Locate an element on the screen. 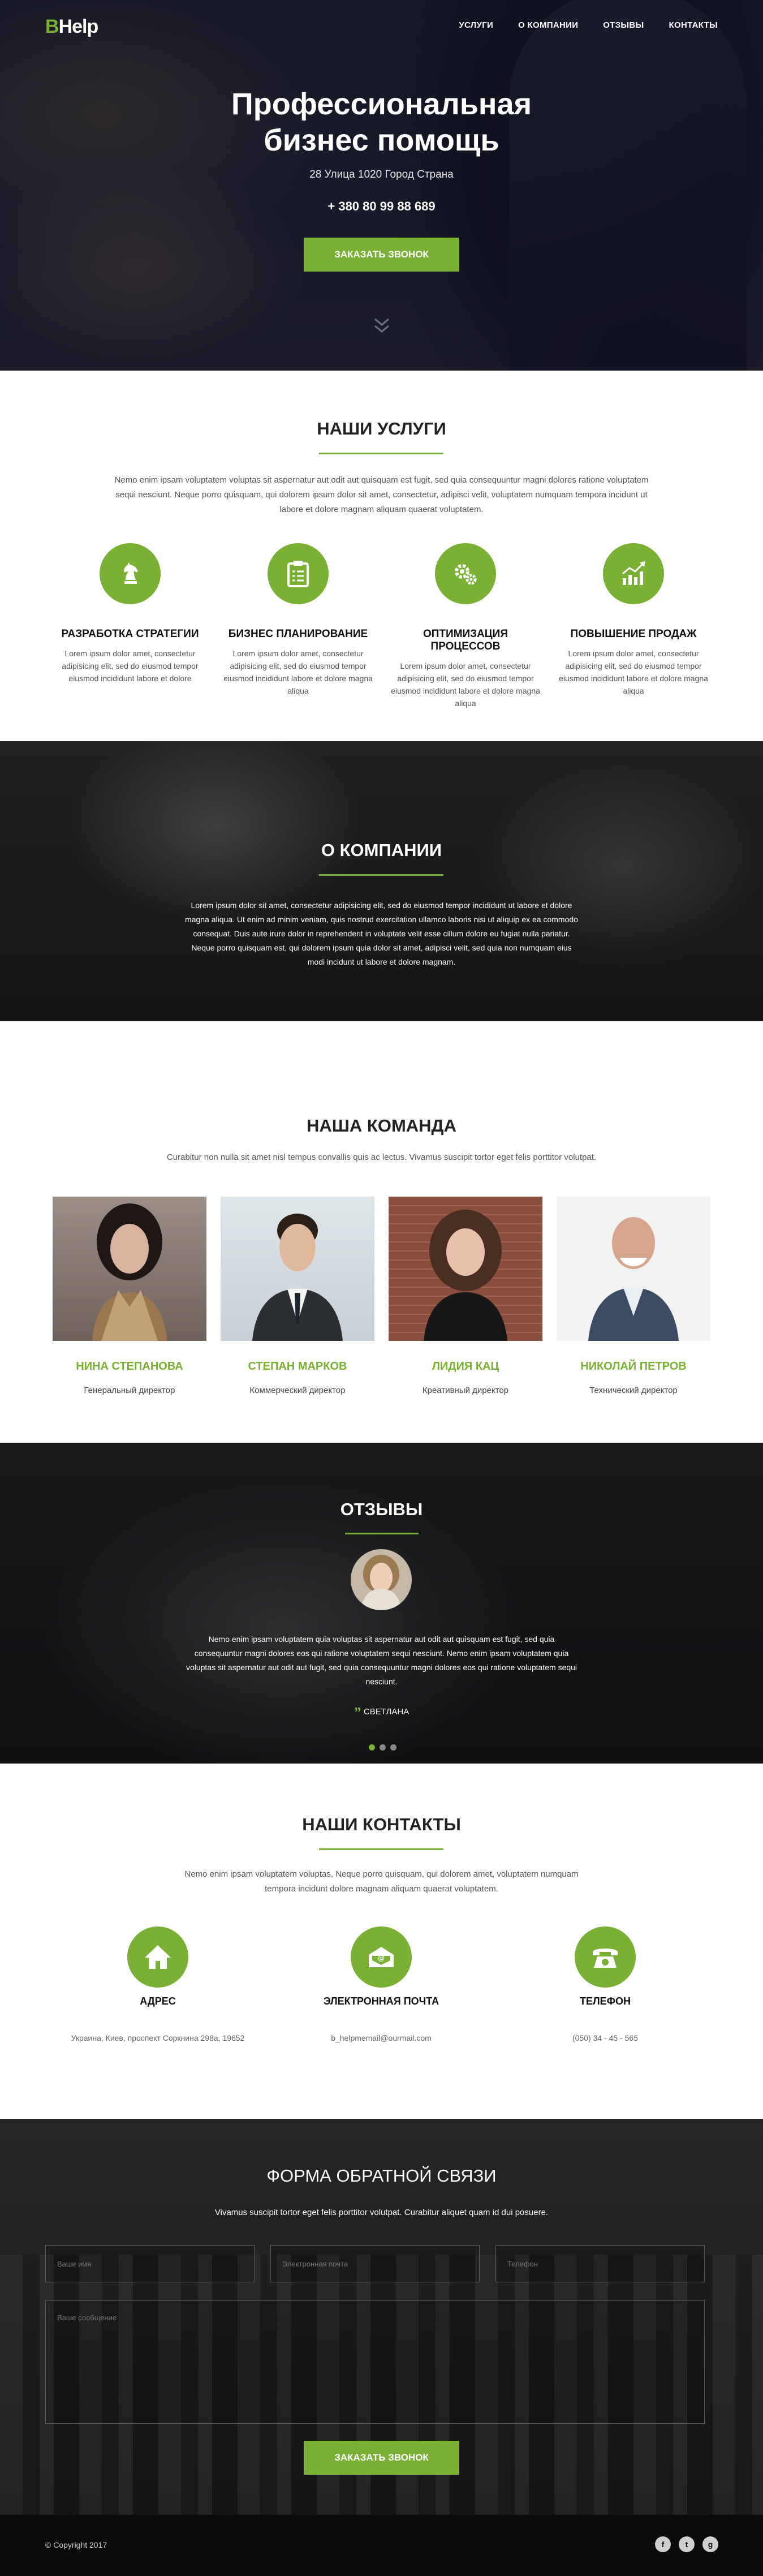 The image size is (763, 2576). team-member-card: НИНА СТЕПАНОВА Генеральный директор is located at coordinates (129, 1296).